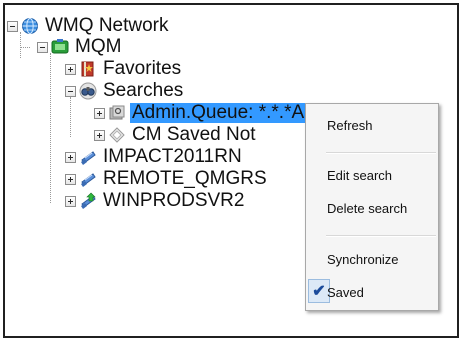 The width and height of the screenshot is (463, 341). Describe the element at coordinates (372, 292) in the screenshot. I see `menu-item-saved: ✔ Saved` at that location.